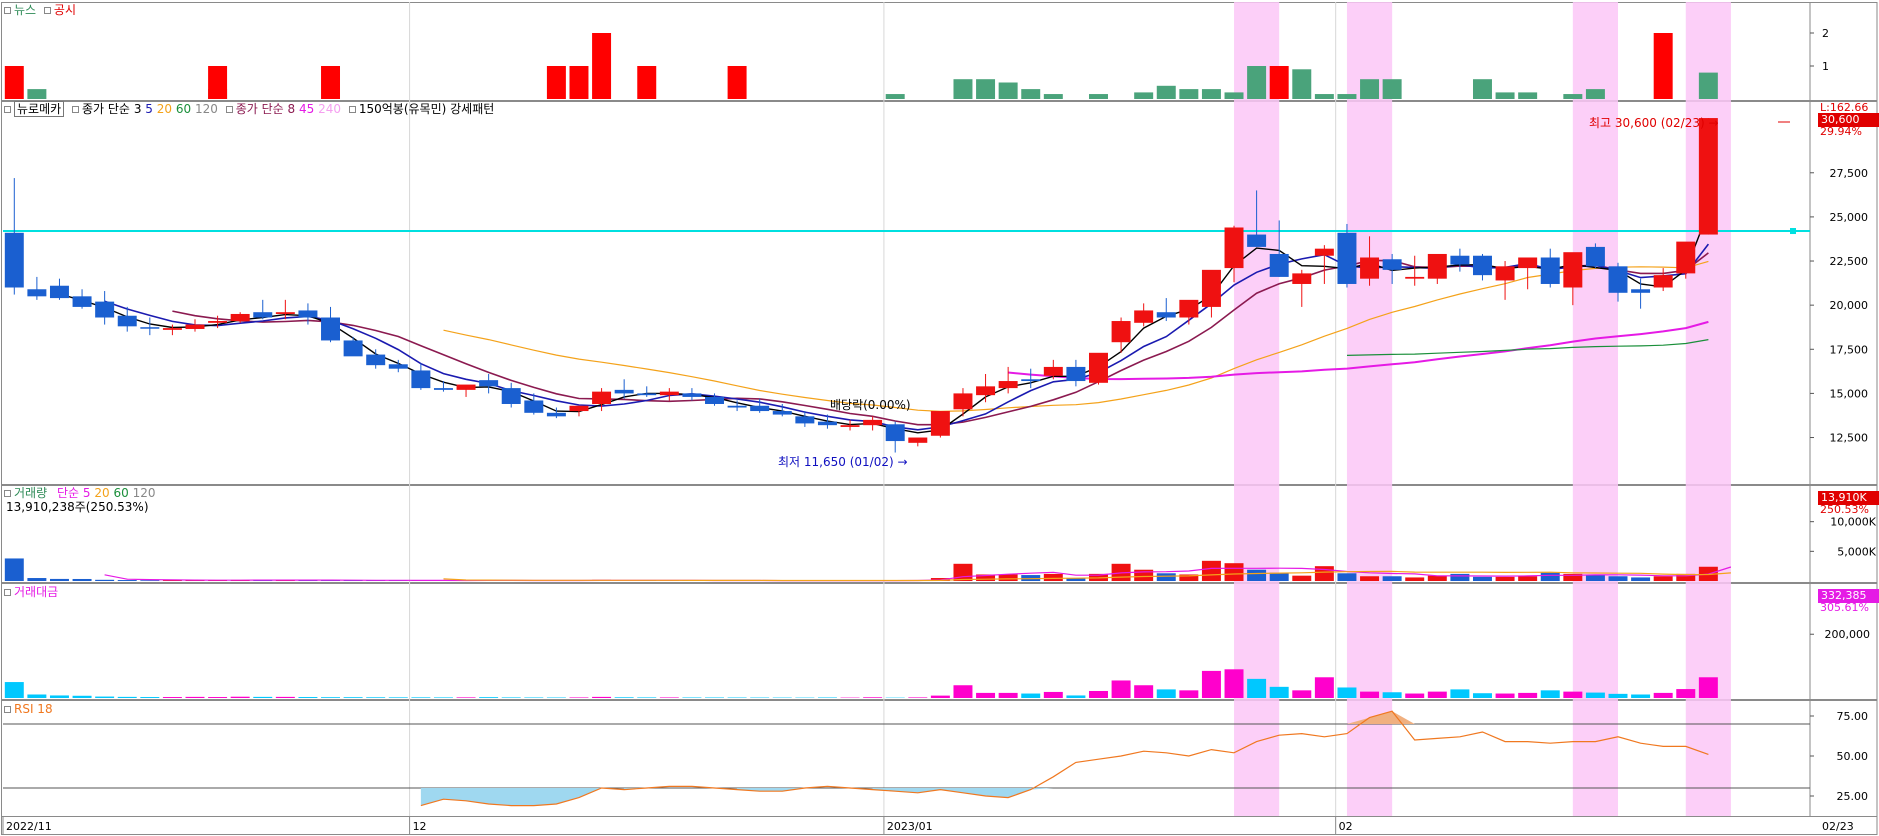 The width and height of the screenshot is (1879, 836). What do you see at coordinates (137, 109) in the screenshot?
I see `ma-a-period-3: 3` at bounding box center [137, 109].